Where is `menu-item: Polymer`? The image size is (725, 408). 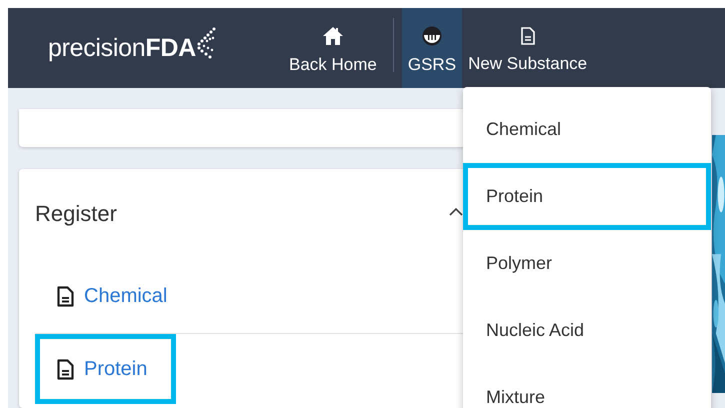
menu-item: Polymer is located at coordinates (587, 263).